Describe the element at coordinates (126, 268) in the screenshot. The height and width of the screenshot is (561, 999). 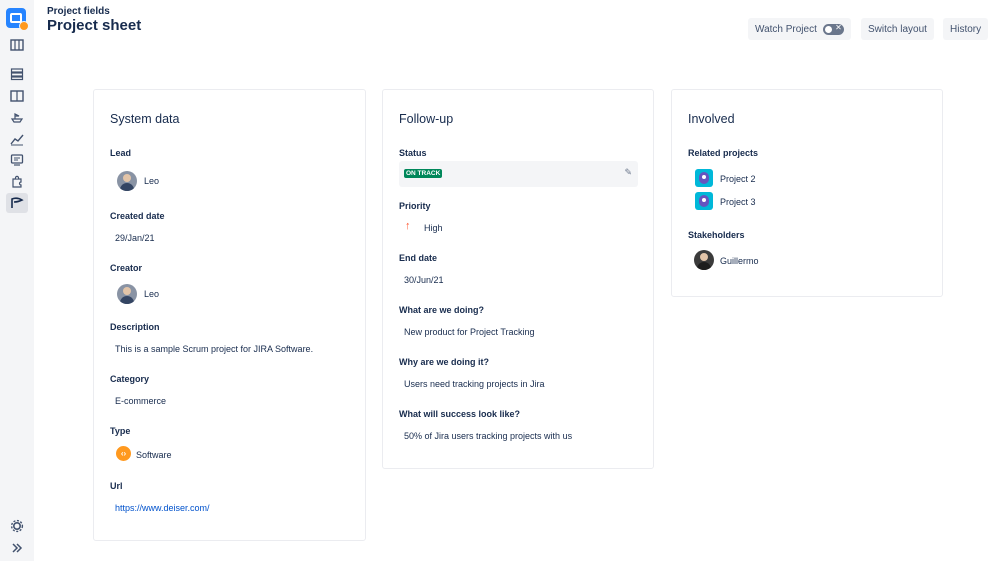
I see `creator-label: Creator` at that location.